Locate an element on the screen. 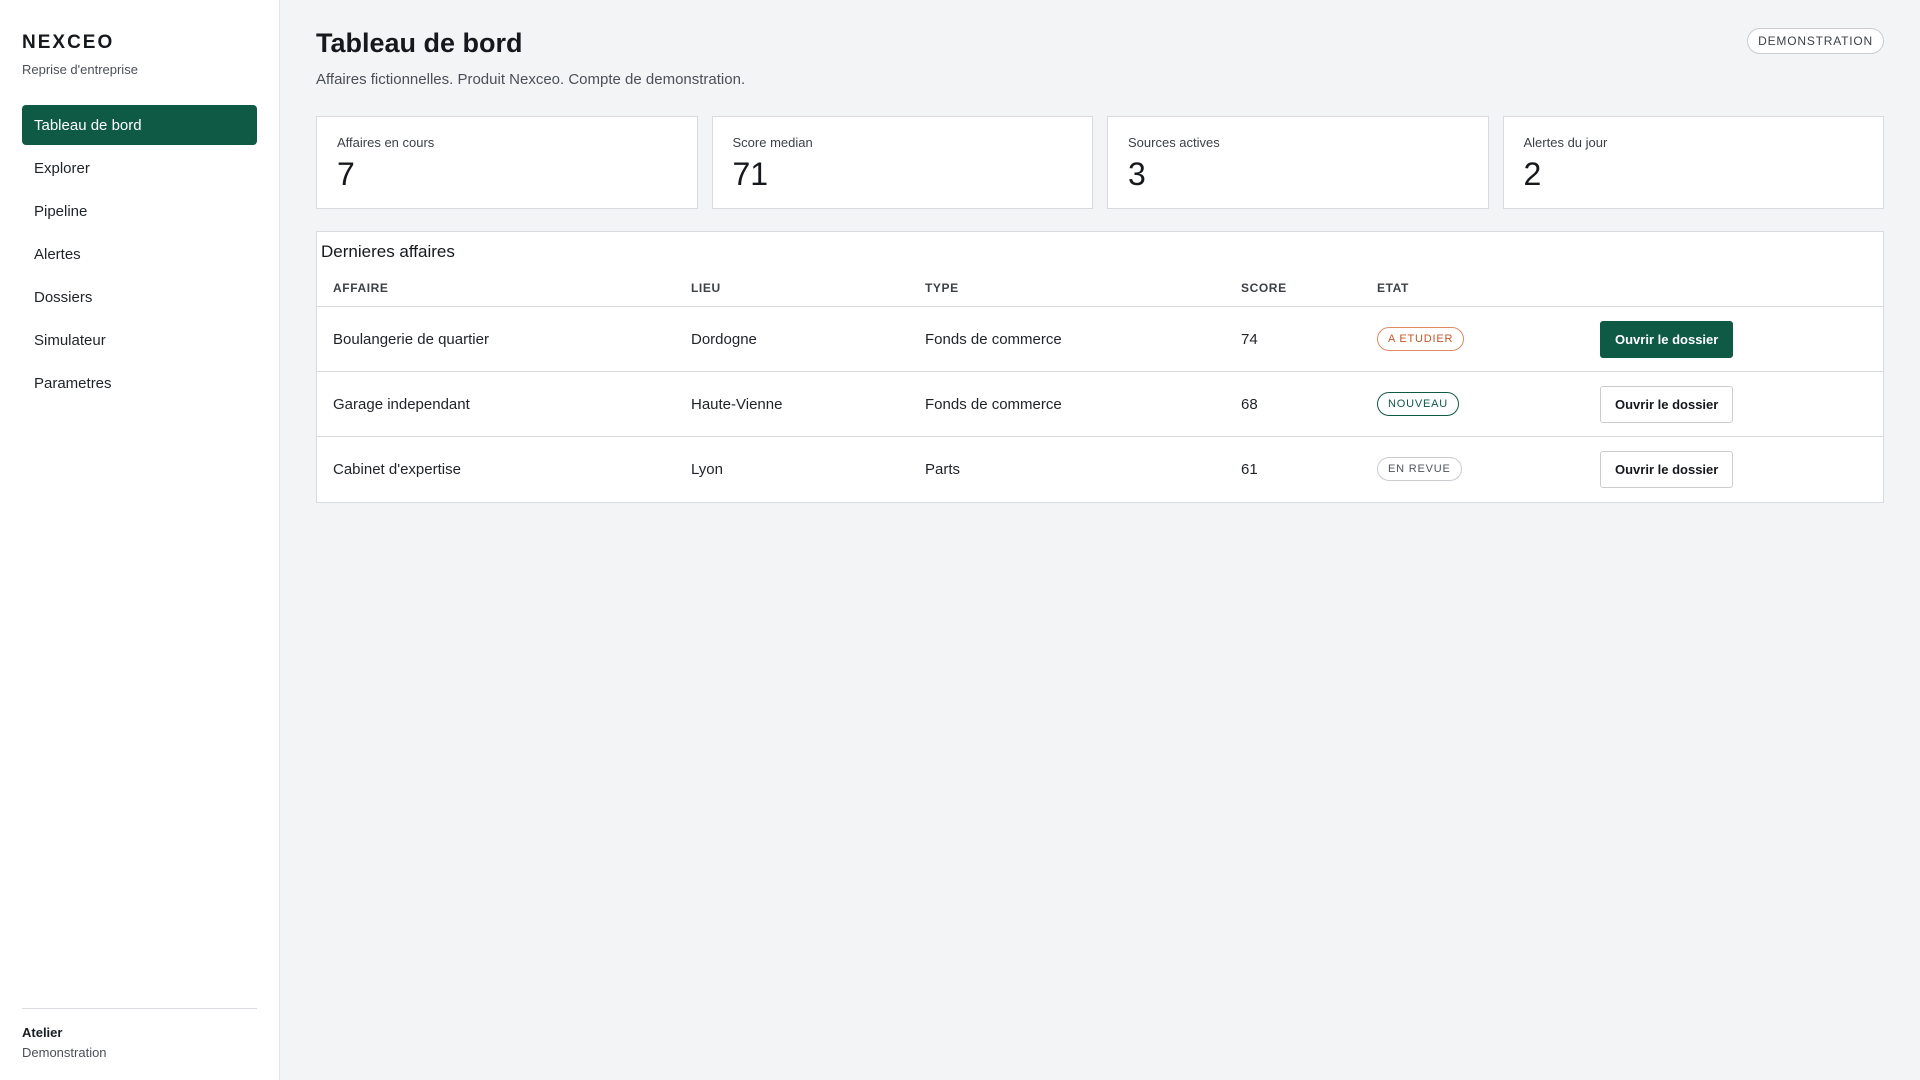 This screenshot has width=1920, height=1080. brand-name: NEXCEO is located at coordinates (68, 42).